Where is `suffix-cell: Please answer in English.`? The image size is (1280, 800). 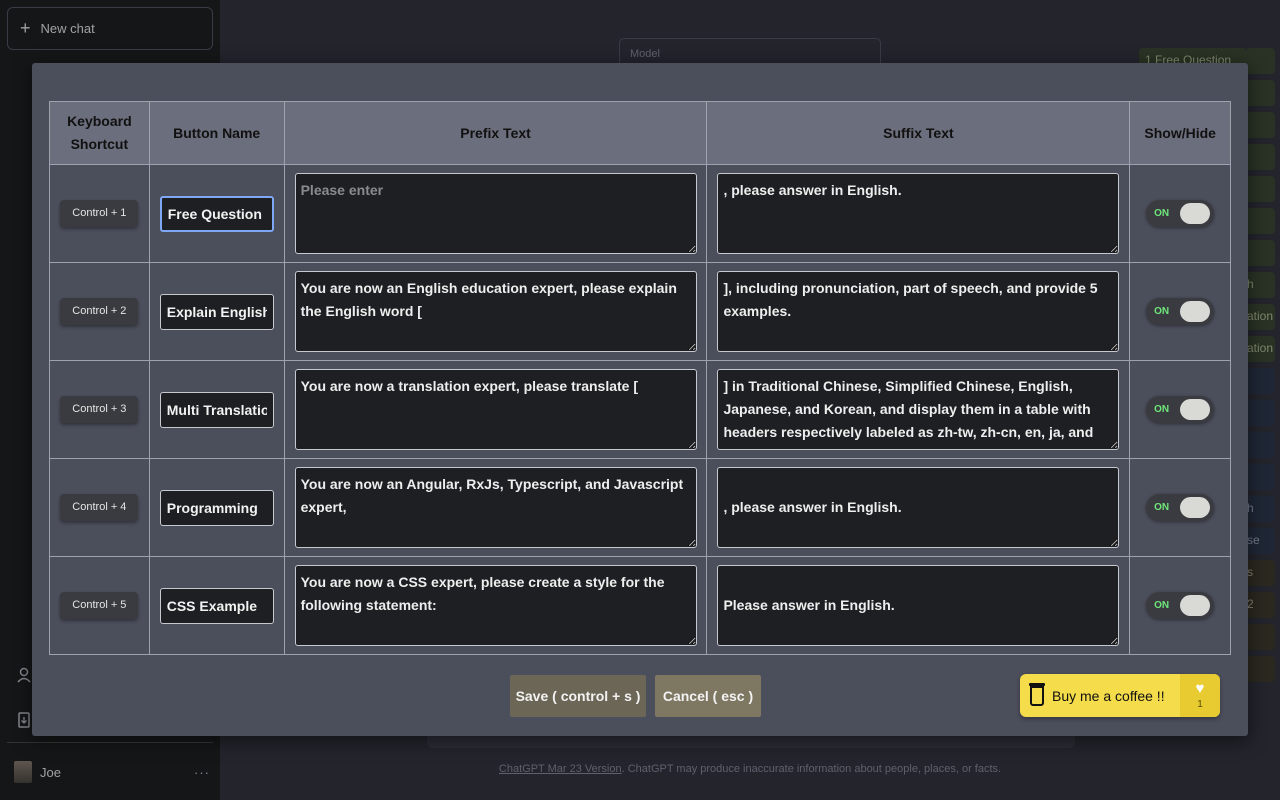
suffix-cell: Please answer in English. is located at coordinates (918, 605).